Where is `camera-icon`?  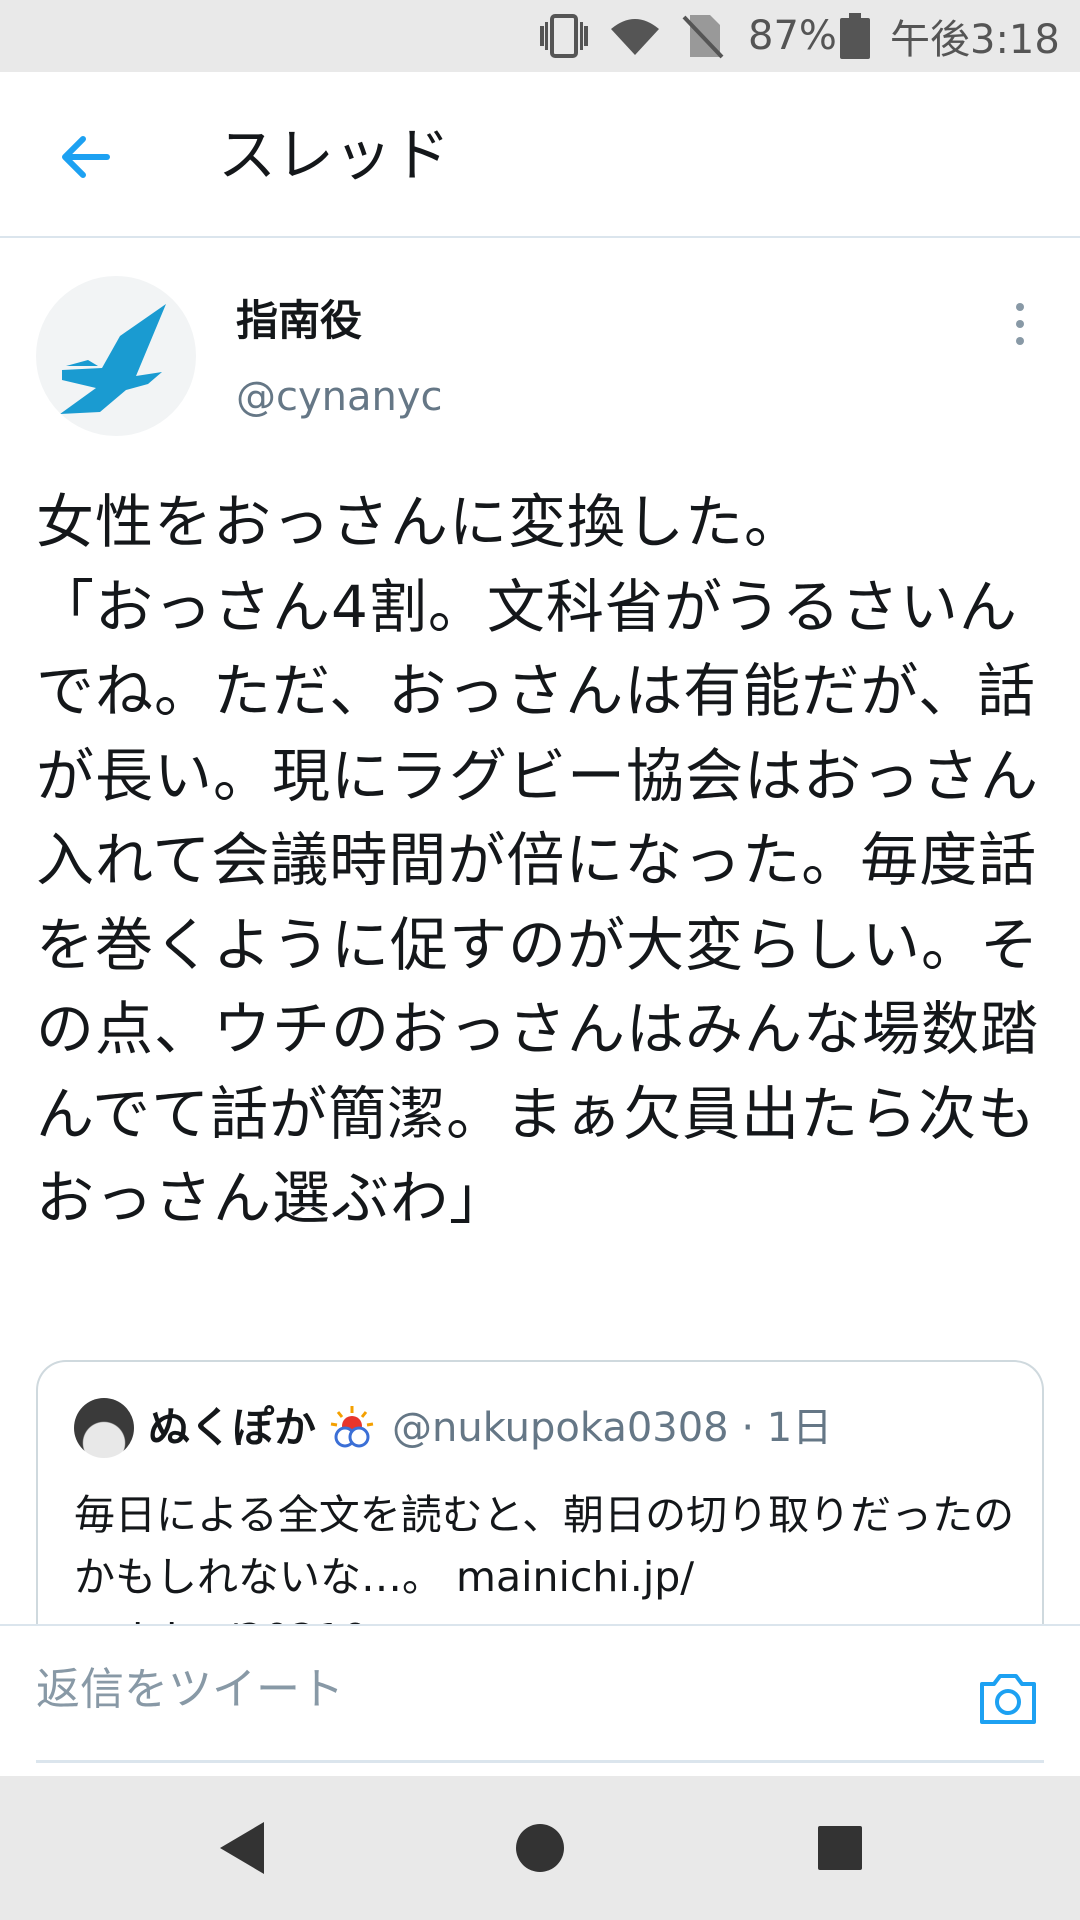
camera-icon is located at coordinates (1008, 1698).